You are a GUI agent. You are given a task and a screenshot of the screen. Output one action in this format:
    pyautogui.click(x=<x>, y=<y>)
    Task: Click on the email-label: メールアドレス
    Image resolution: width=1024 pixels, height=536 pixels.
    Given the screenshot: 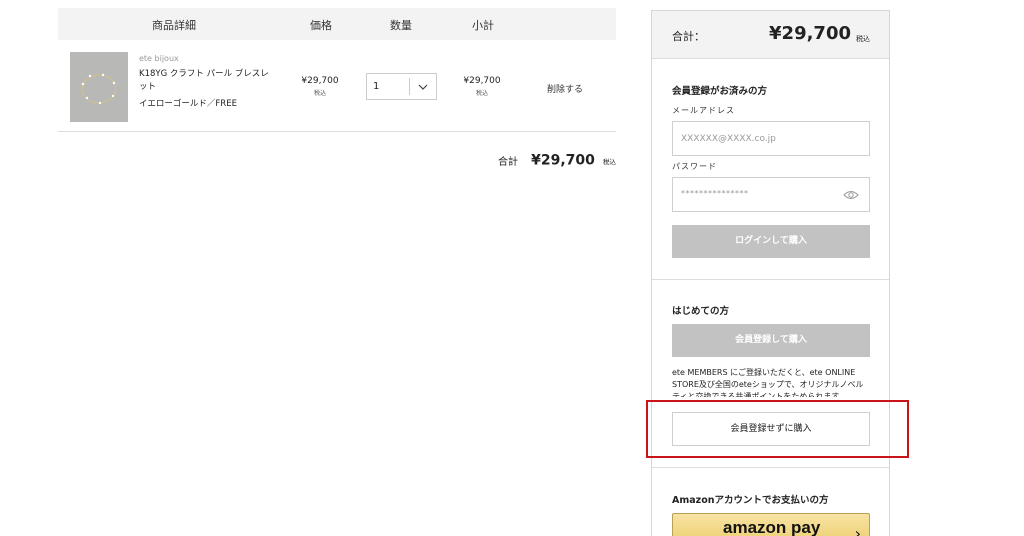 What is the action you would take?
    pyautogui.click(x=703, y=110)
    